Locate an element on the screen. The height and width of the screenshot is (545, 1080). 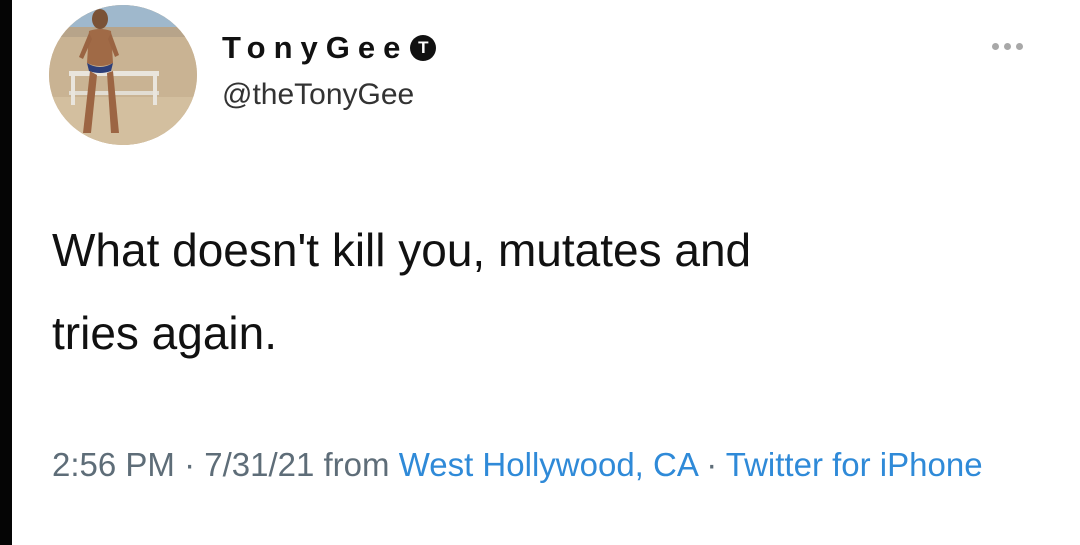
more-options-button is located at coordinates (1007, 46).